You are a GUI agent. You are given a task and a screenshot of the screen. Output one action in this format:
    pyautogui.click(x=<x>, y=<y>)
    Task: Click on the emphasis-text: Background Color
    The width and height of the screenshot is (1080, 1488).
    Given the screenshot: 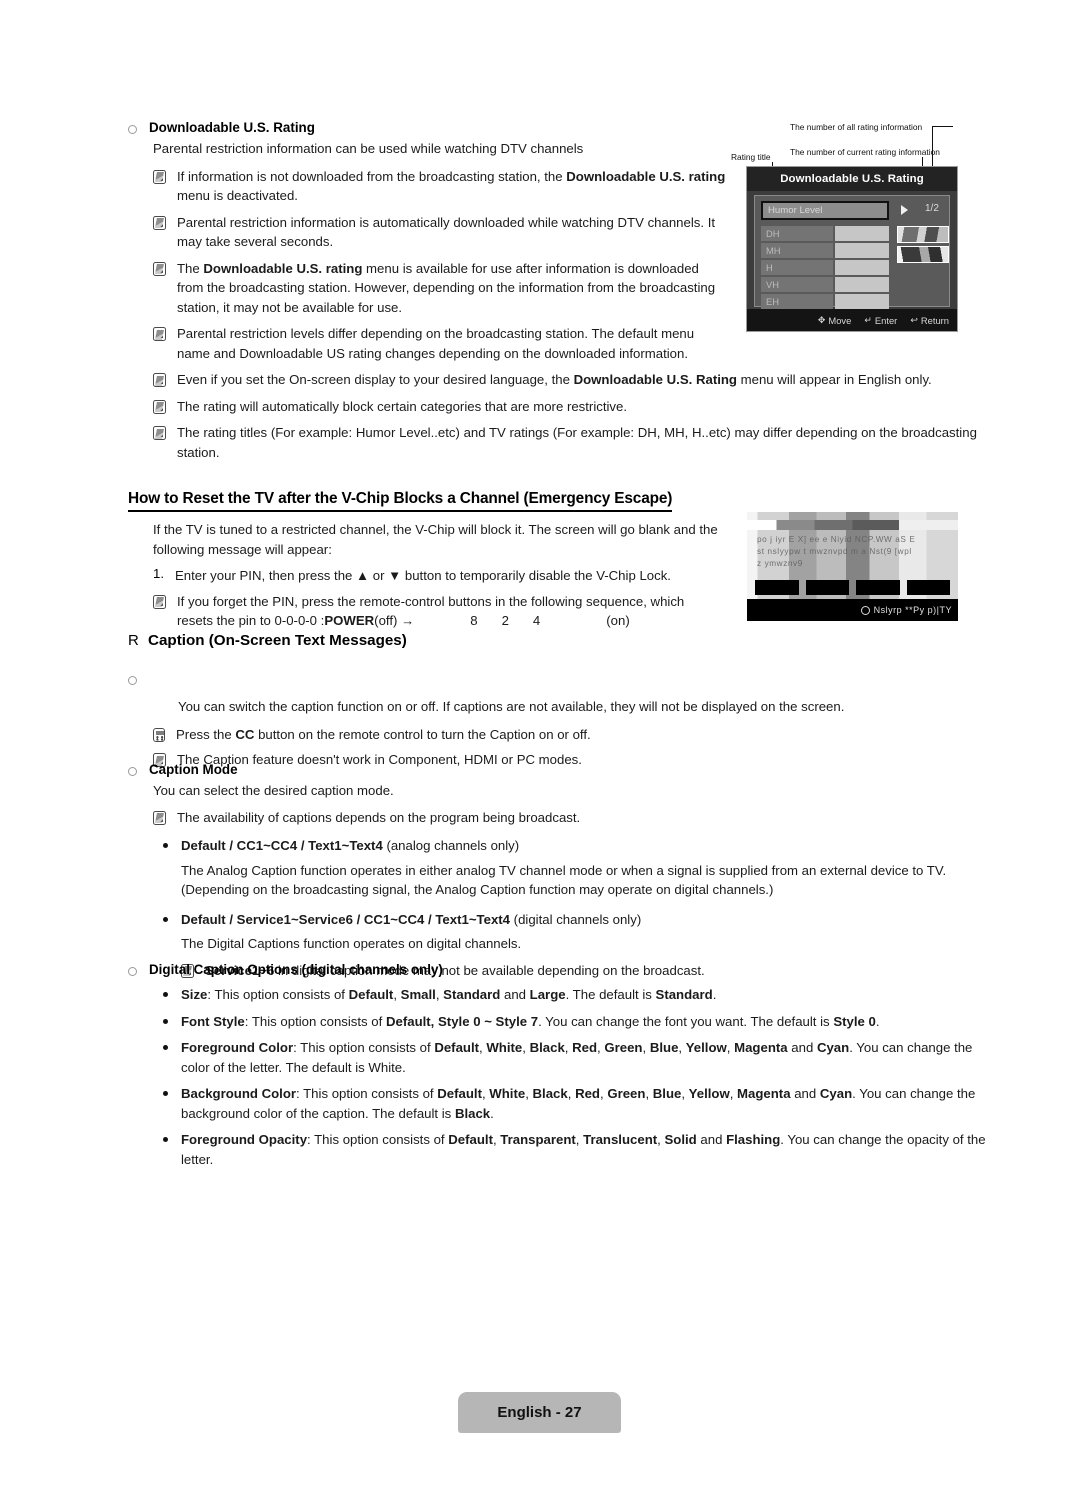 What is the action you would take?
    pyautogui.click(x=239, y=1093)
    